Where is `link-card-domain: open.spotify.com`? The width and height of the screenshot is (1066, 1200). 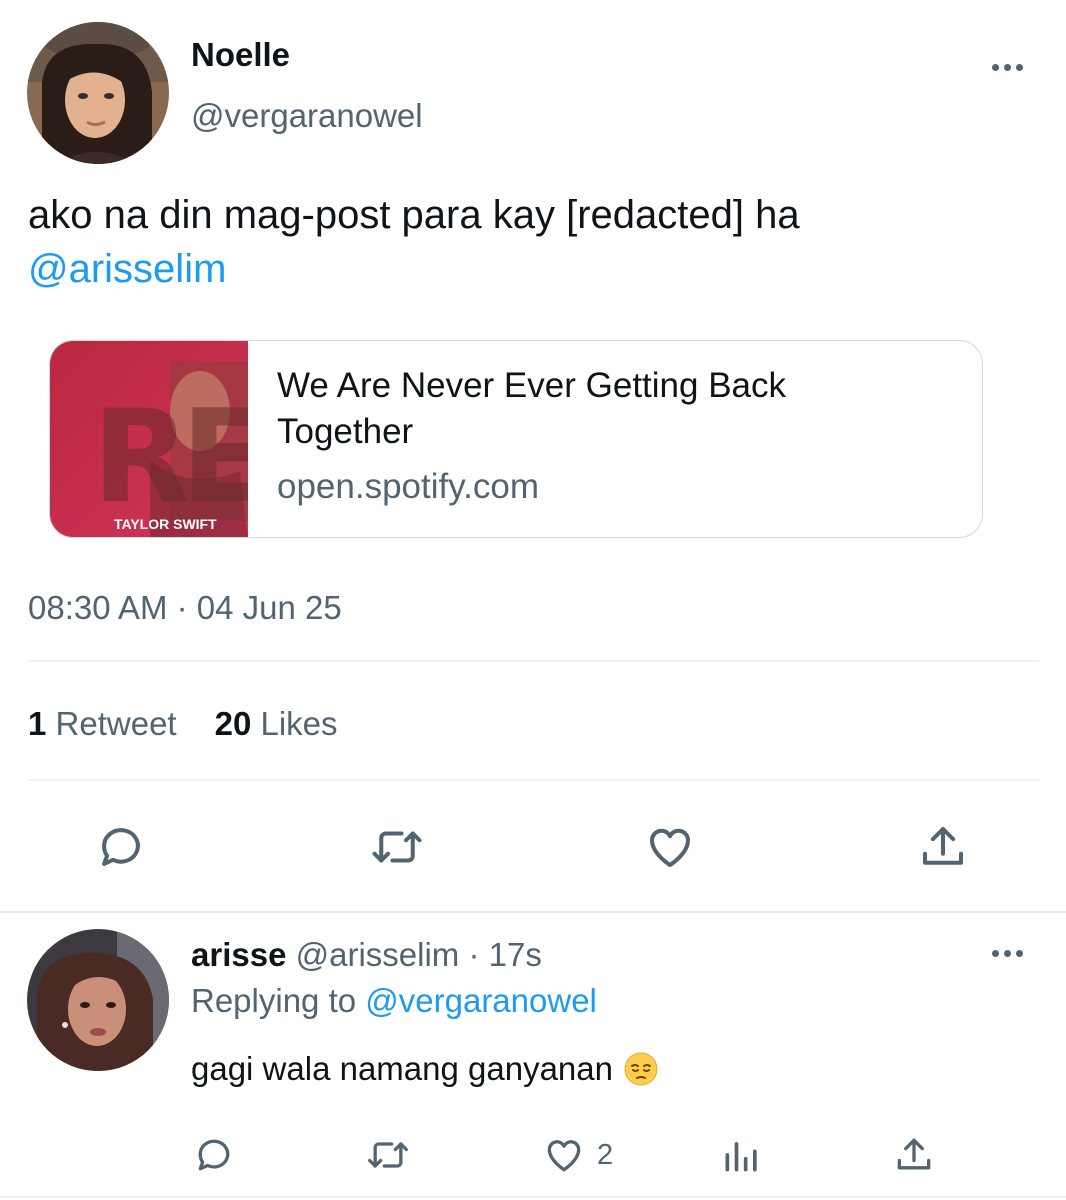 link-card-domain: open.spotify.com is located at coordinates (408, 486).